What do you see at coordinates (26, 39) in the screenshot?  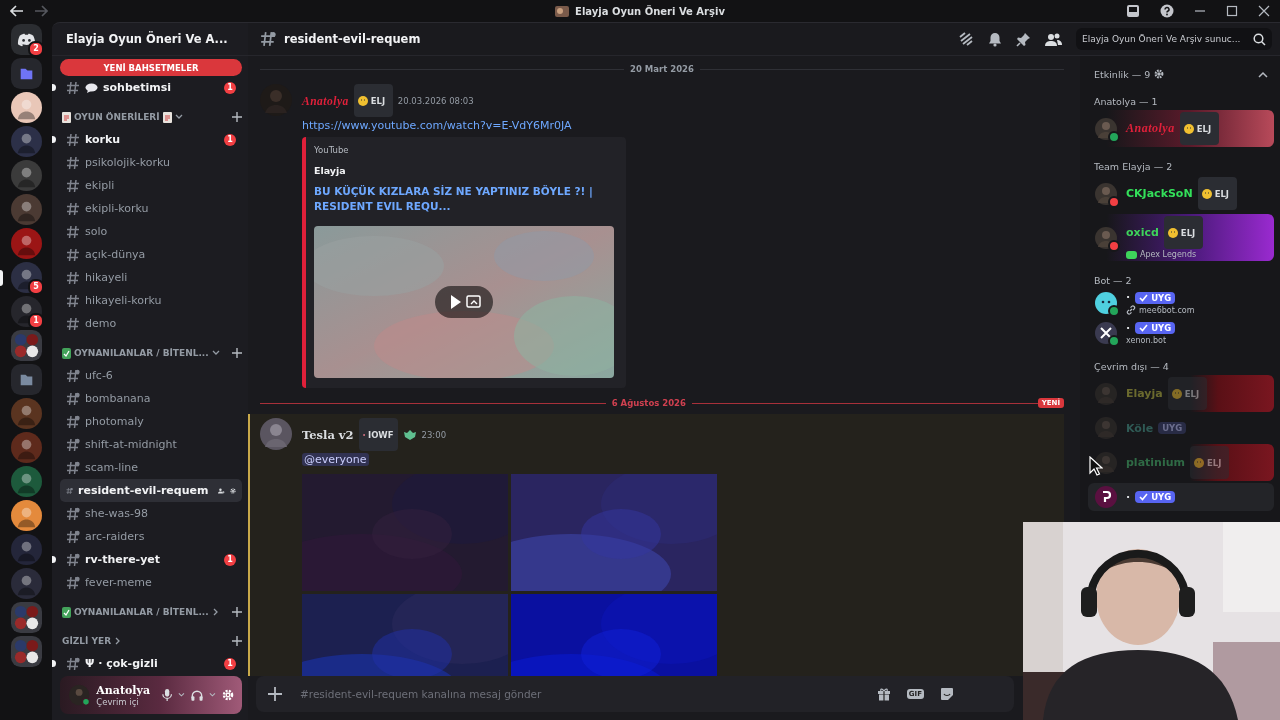 I see `home-icon` at bounding box center [26, 39].